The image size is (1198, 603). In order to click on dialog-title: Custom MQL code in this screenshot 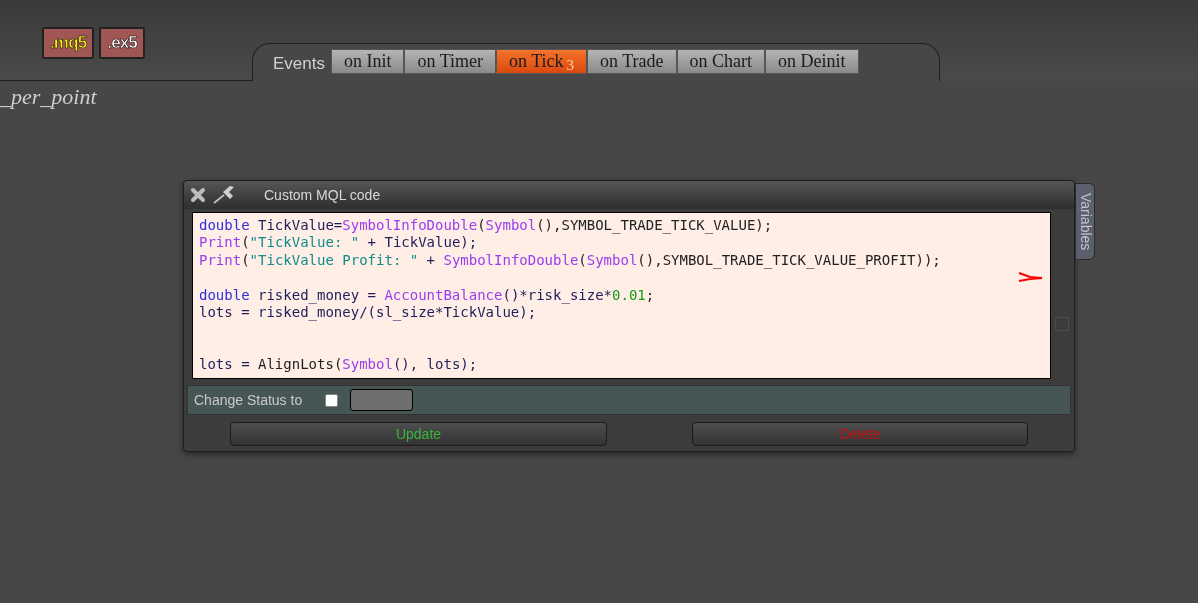, I will do `click(322, 195)`.